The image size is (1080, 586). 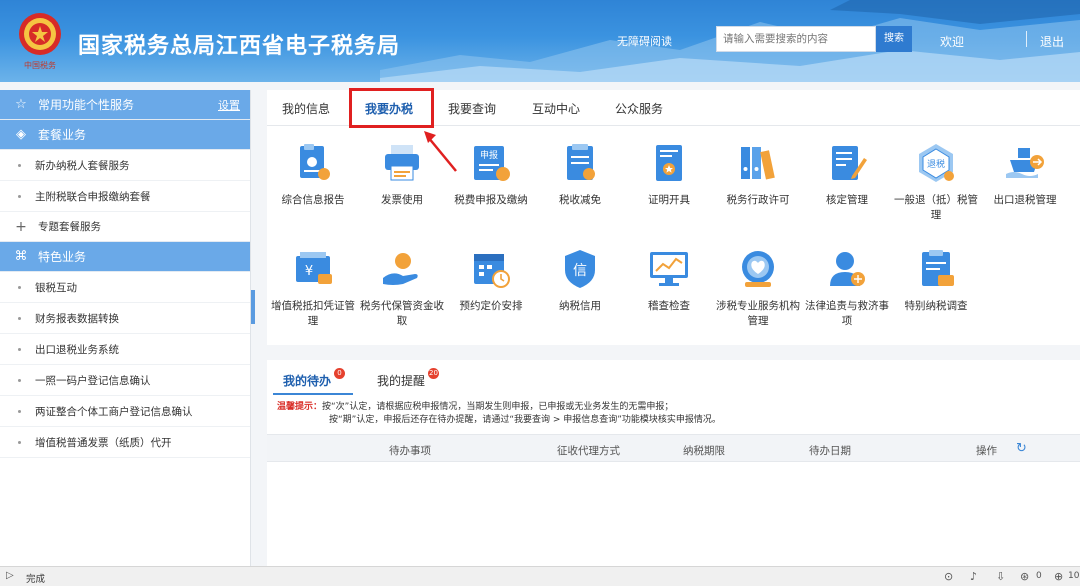 What do you see at coordinates (830, 451) in the screenshot?
I see `col-todo-date: 待办日期` at bounding box center [830, 451].